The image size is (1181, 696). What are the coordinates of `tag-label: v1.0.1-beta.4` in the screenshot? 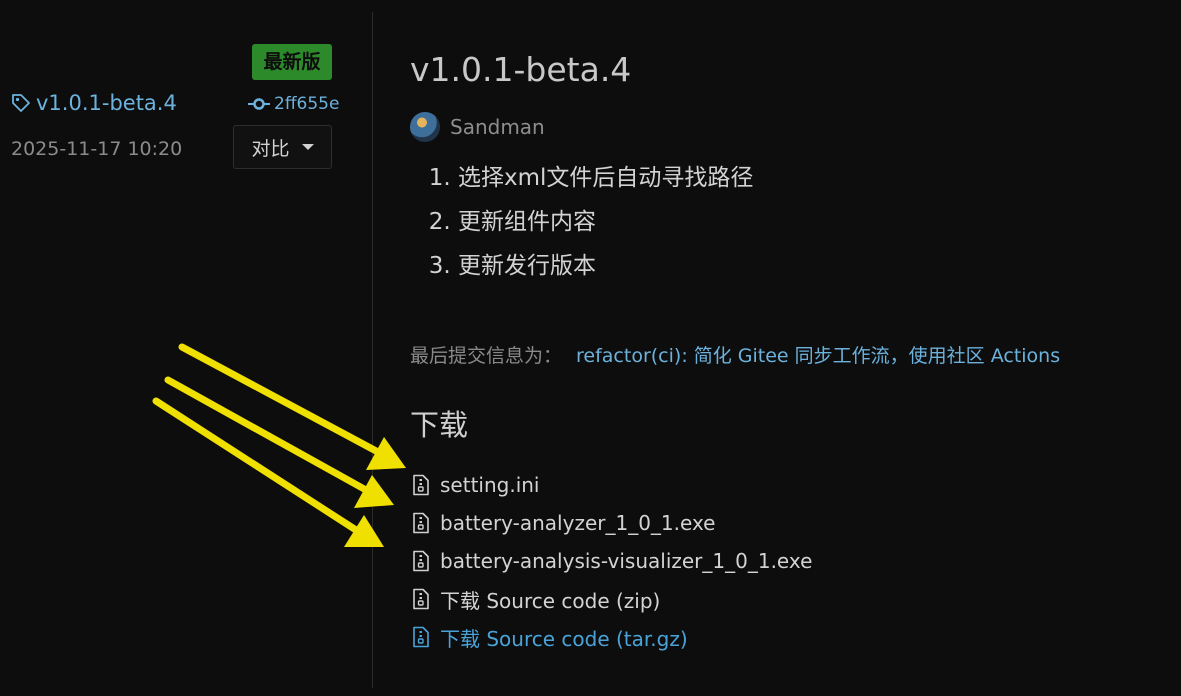 It's located at (106, 103).